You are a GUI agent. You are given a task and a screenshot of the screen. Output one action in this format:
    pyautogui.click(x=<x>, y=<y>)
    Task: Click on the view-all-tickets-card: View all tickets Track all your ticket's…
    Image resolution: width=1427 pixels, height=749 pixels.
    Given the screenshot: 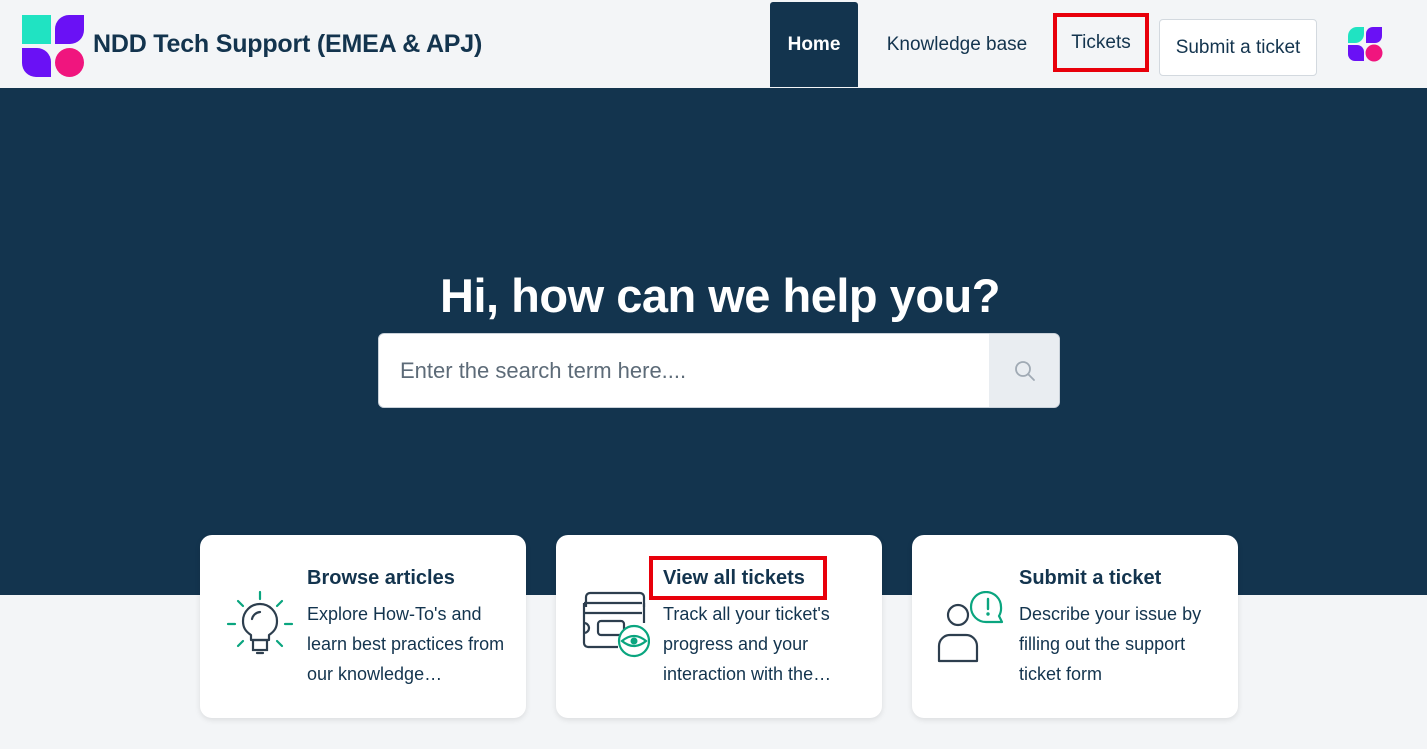 What is the action you would take?
    pyautogui.click(x=719, y=626)
    